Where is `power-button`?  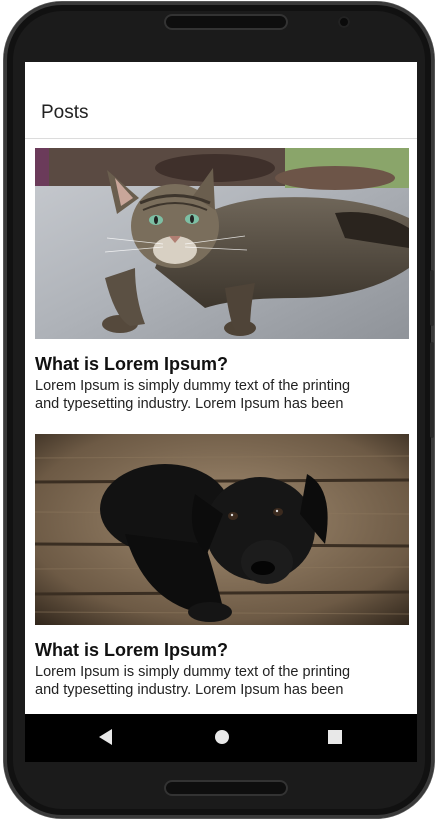
power-button is located at coordinates (432, 390).